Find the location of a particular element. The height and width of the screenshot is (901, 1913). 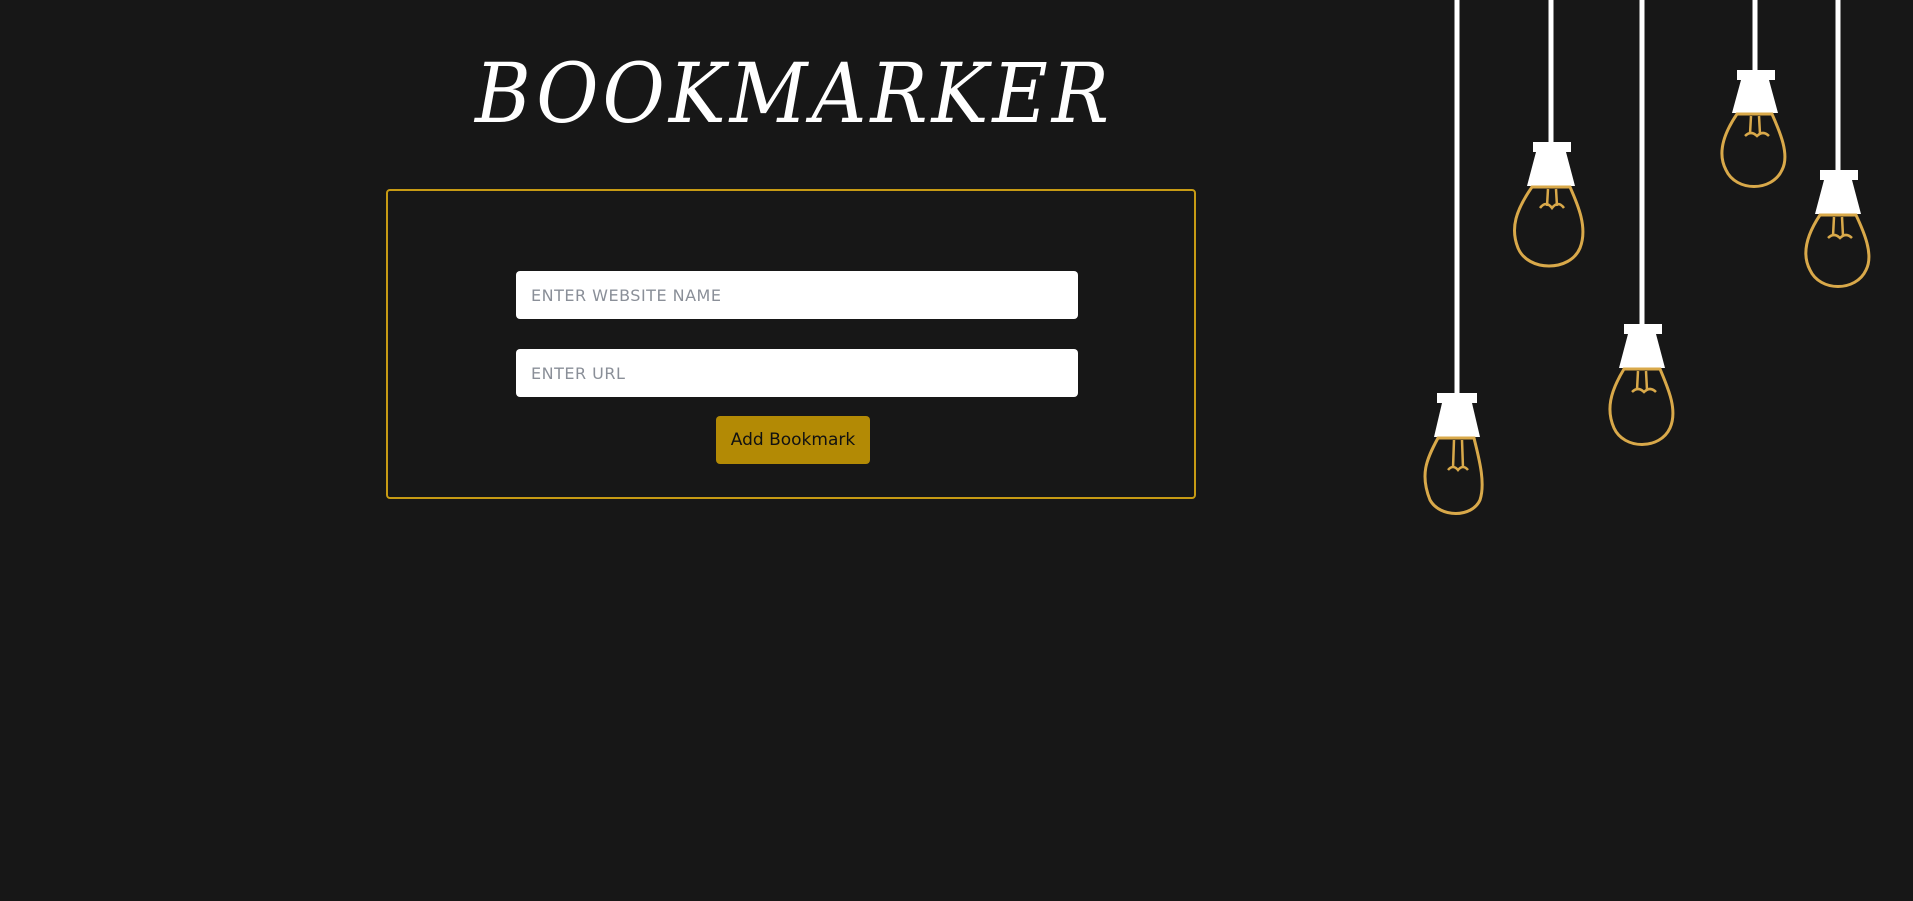

website-name-input is located at coordinates (797, 295).